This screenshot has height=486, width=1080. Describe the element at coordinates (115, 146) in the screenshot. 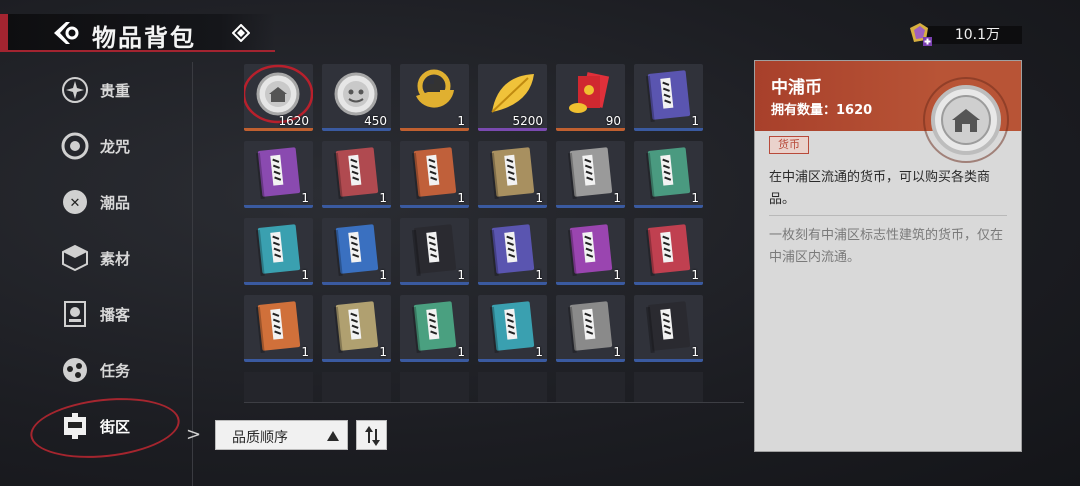

I see `sidebar-item-label: 龙咒` at that location.